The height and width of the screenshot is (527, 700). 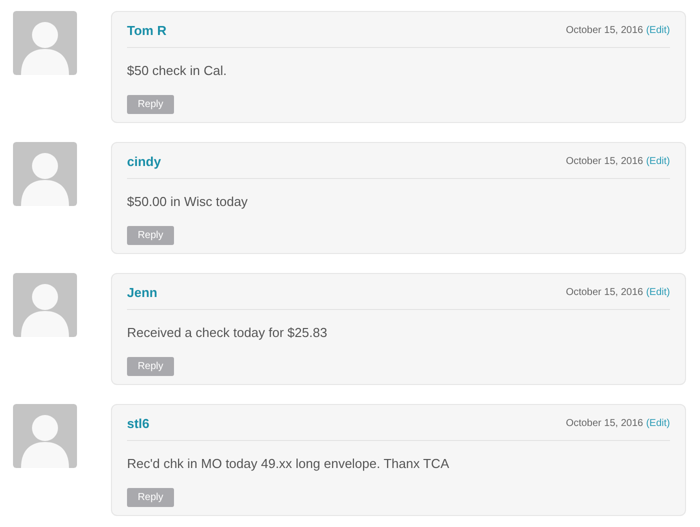 I want to click on comment-text: $50.00 in Wisc today, so click(x=188, y=202).